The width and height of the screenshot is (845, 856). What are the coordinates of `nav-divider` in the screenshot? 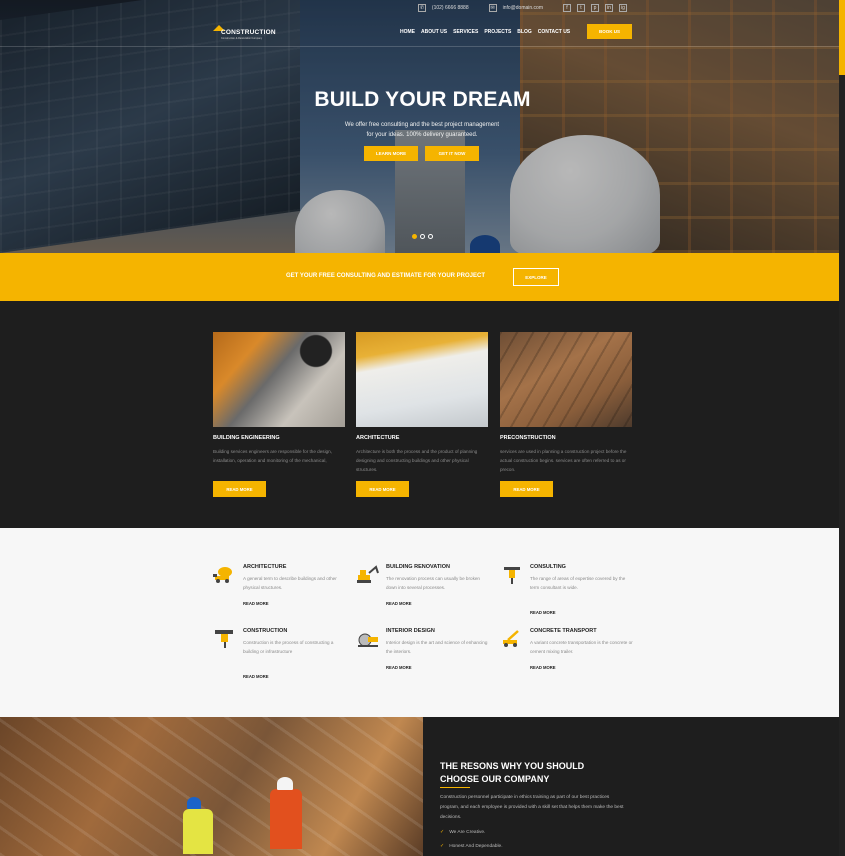 It's located at (419, 46).